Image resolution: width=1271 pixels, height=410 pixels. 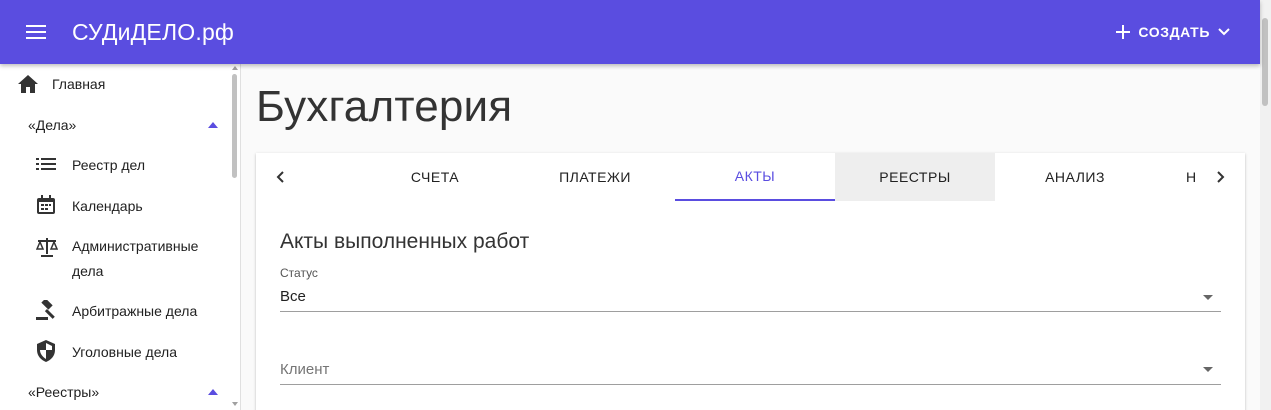 What do you see at coordinates (755, 177) in the screenshot?
I see `tab-acts: АКТЫ` at bounding box center [755, 177].